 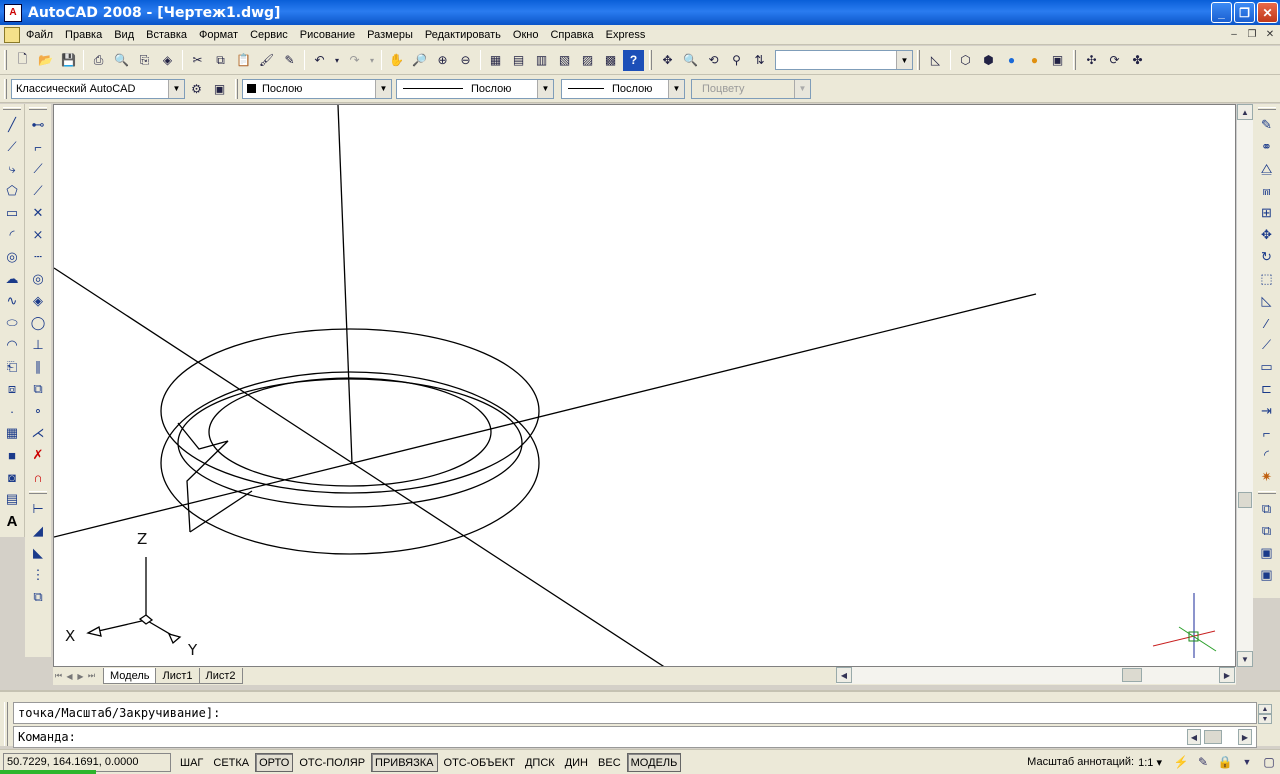 What do you see at coordinates (479, 762) in the screenshot?
I see `otrack-toggle: ОТС-ОБЪЕКТ` at bounding box center [479, 762].